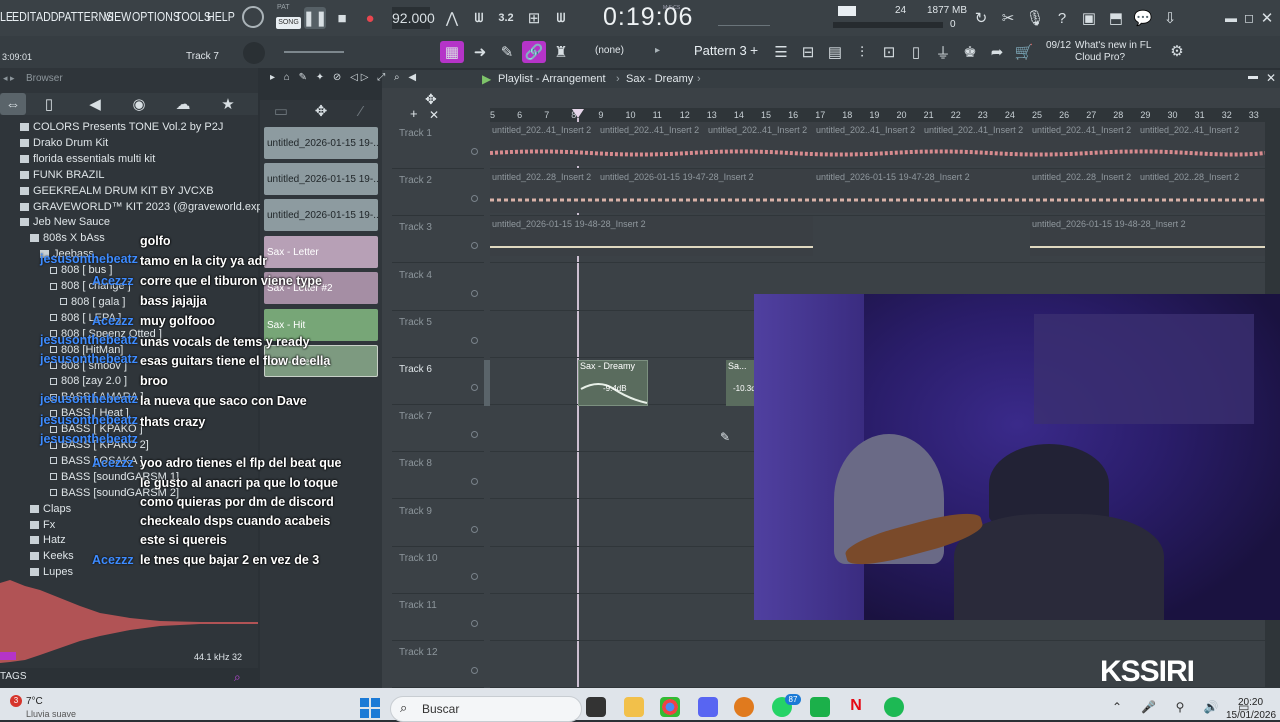 This screenshot has width=1280, height=722. I want to click on arrow-icon: ➜, so click(480, 52).